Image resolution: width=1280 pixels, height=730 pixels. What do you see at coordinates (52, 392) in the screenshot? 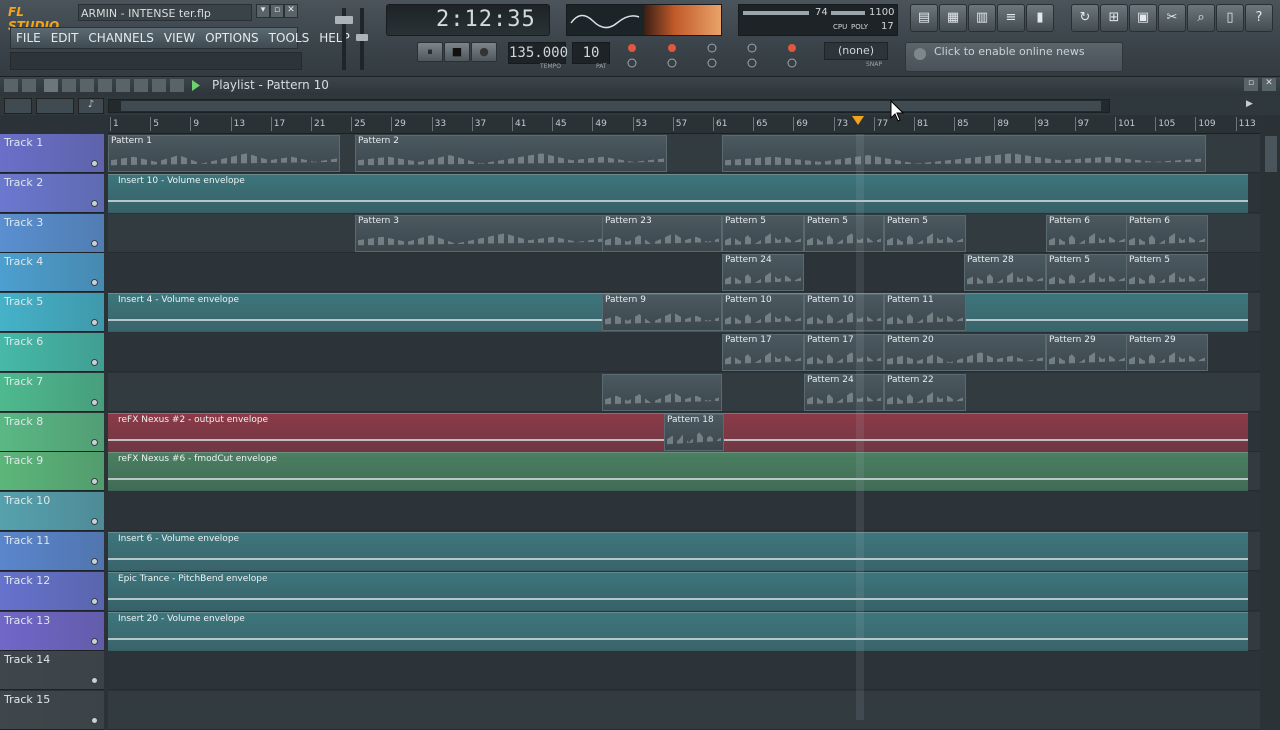
I see `track-header: Track 7` at bounding box center [52, 392].